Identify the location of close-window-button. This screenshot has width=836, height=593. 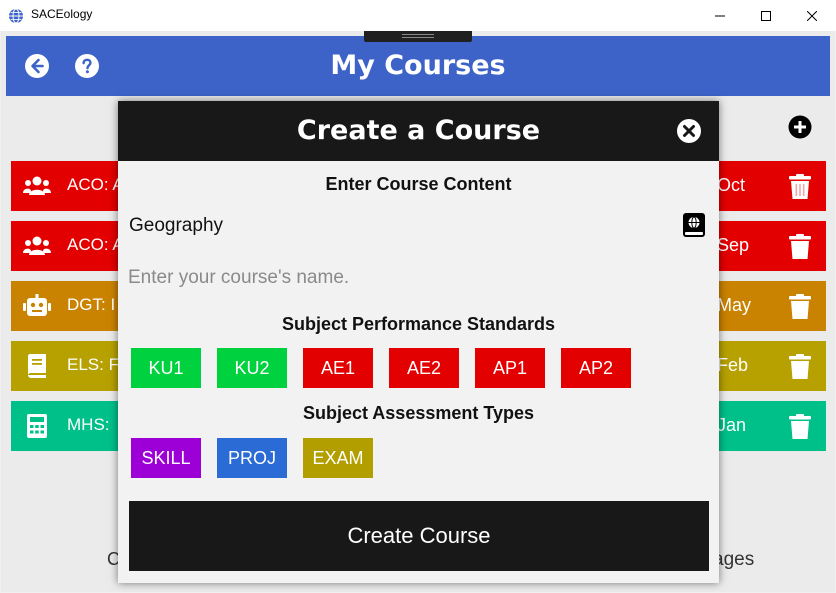
(812, 15).